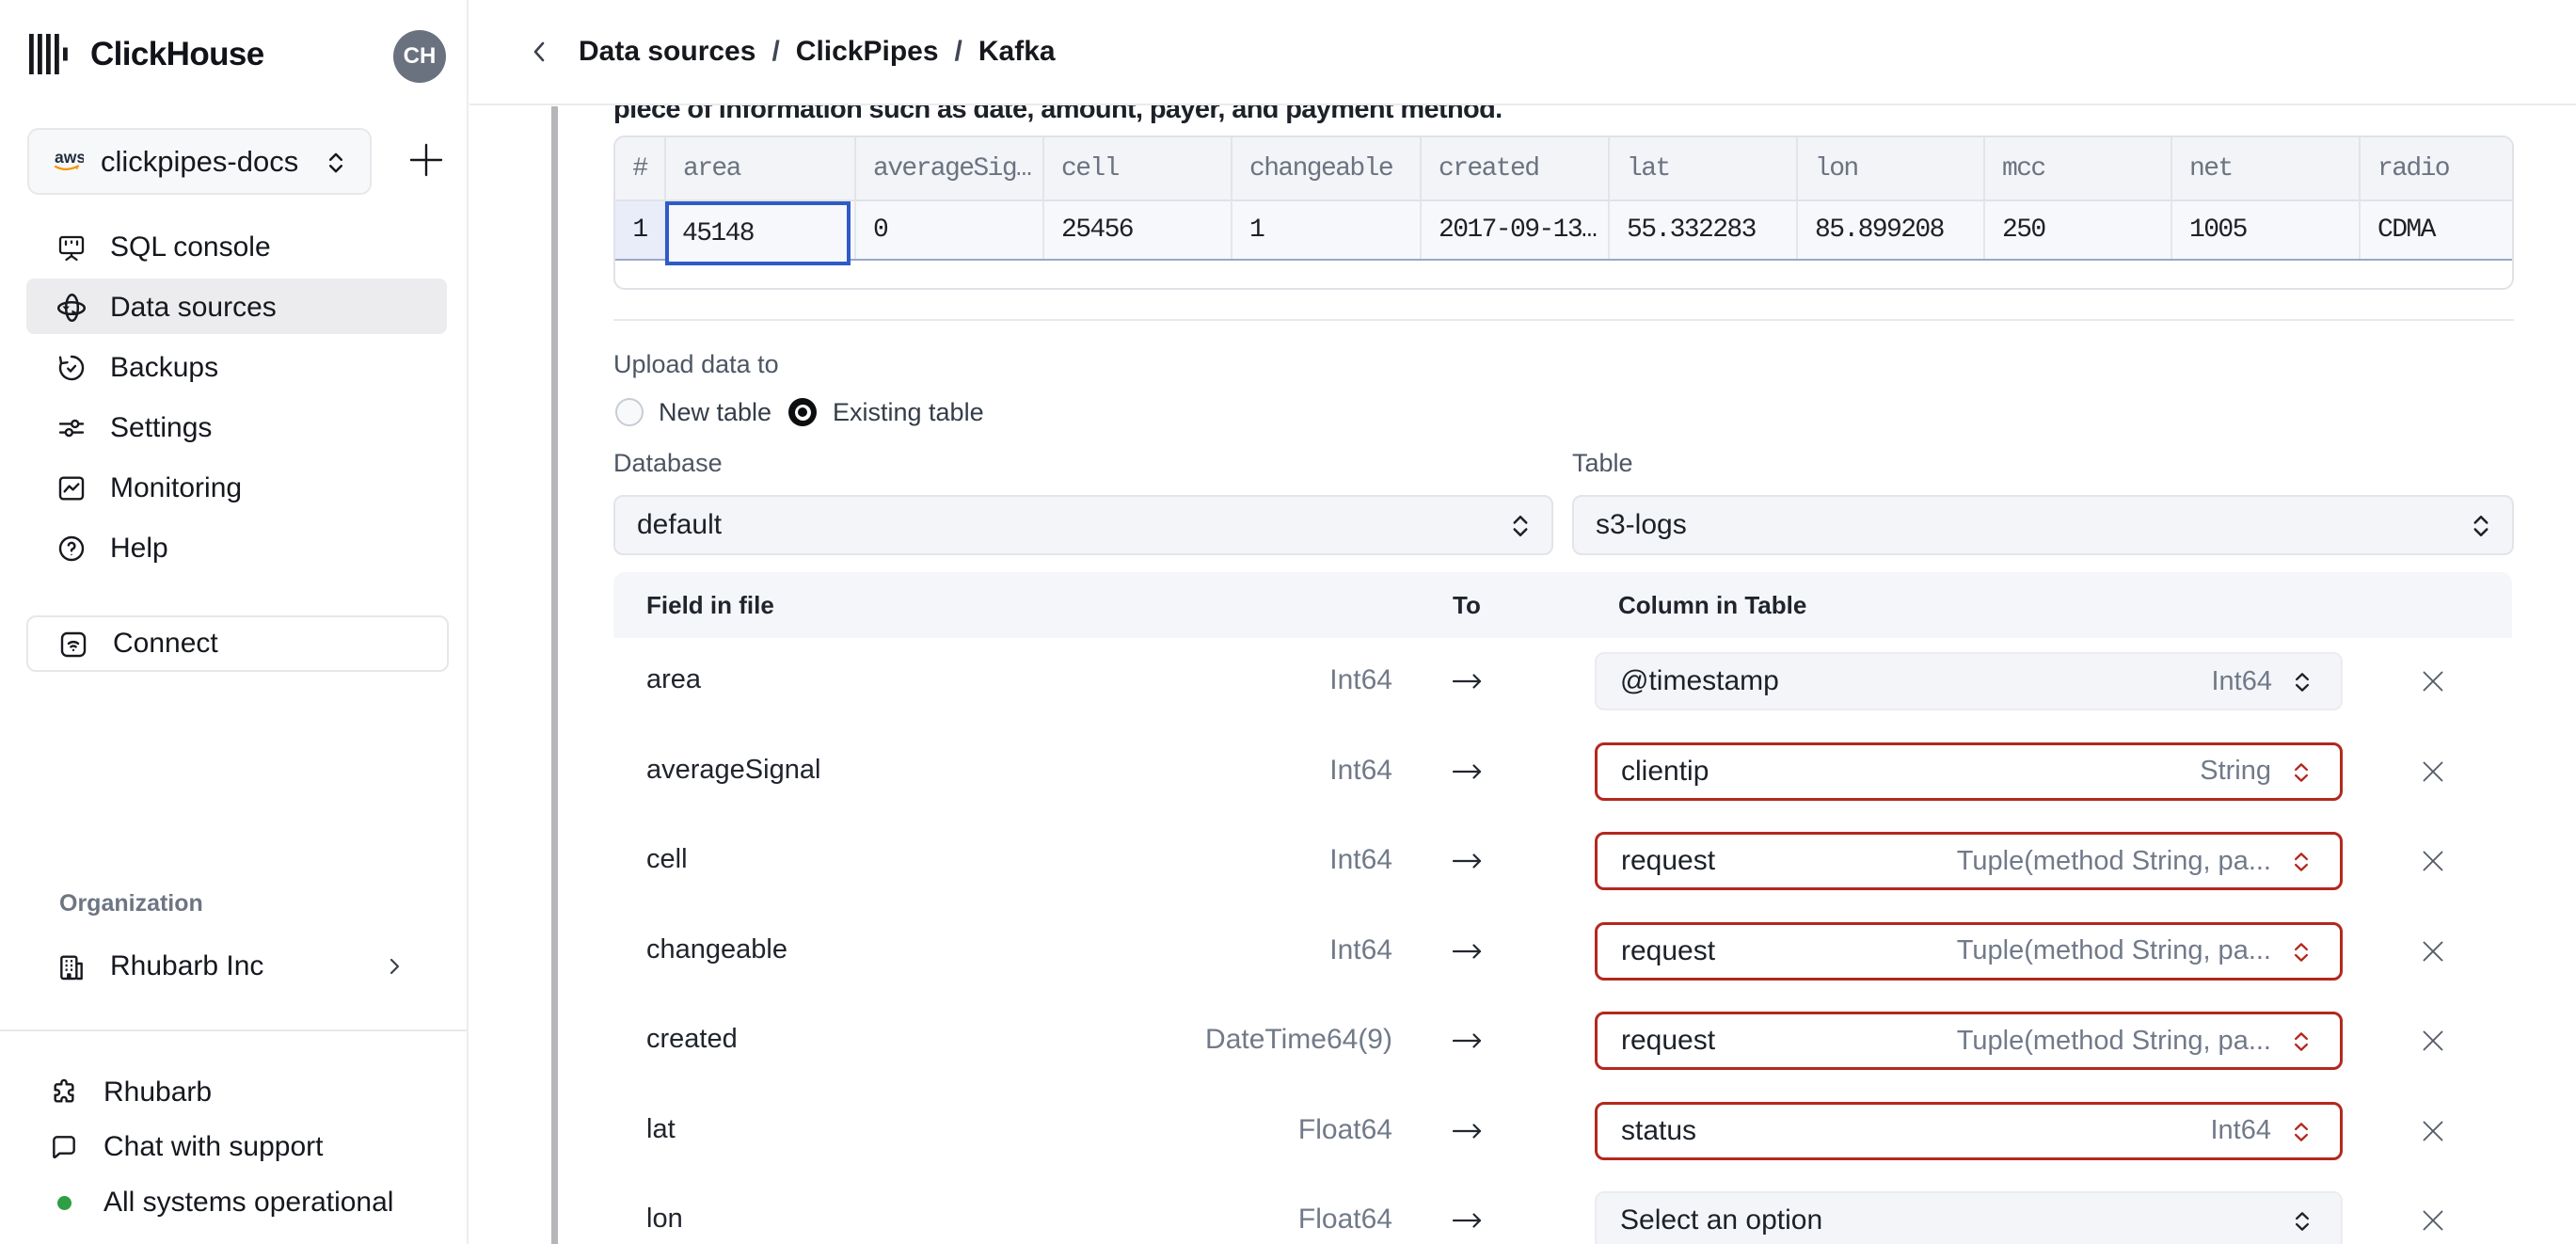 Image resolution: width=2576 pixels, height=1244 pixels. I want to click on svg-text: aws, so click(70, 157).